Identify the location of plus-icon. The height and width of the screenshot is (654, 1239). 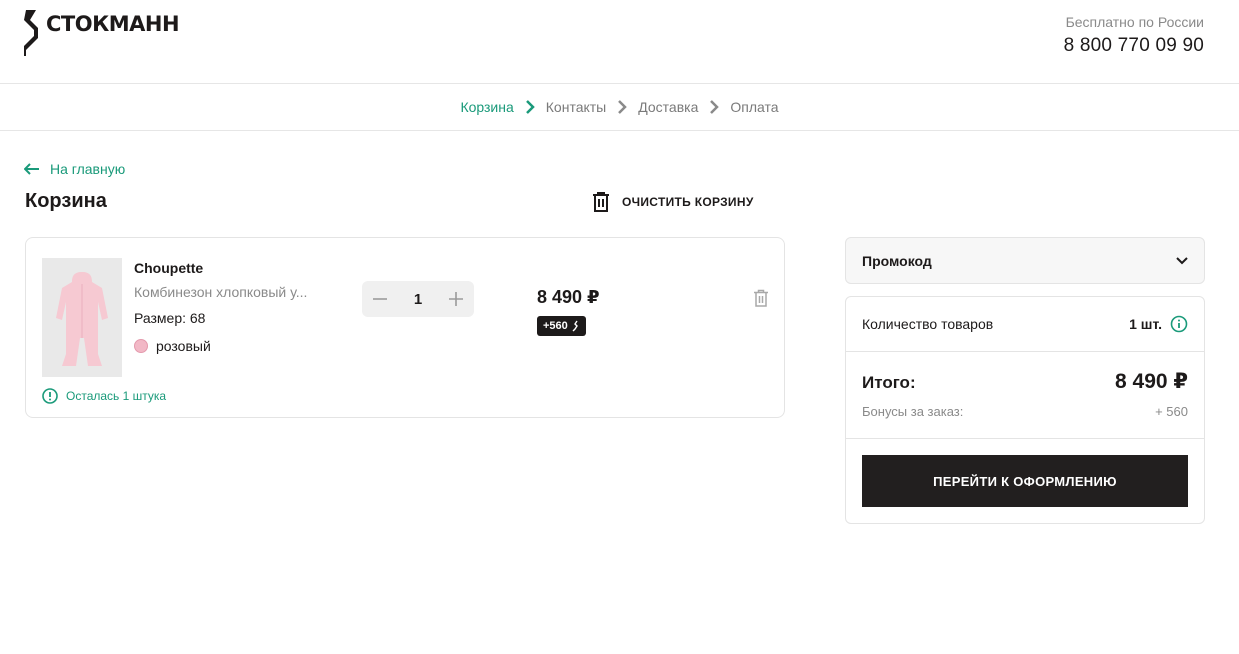
(456, 299).